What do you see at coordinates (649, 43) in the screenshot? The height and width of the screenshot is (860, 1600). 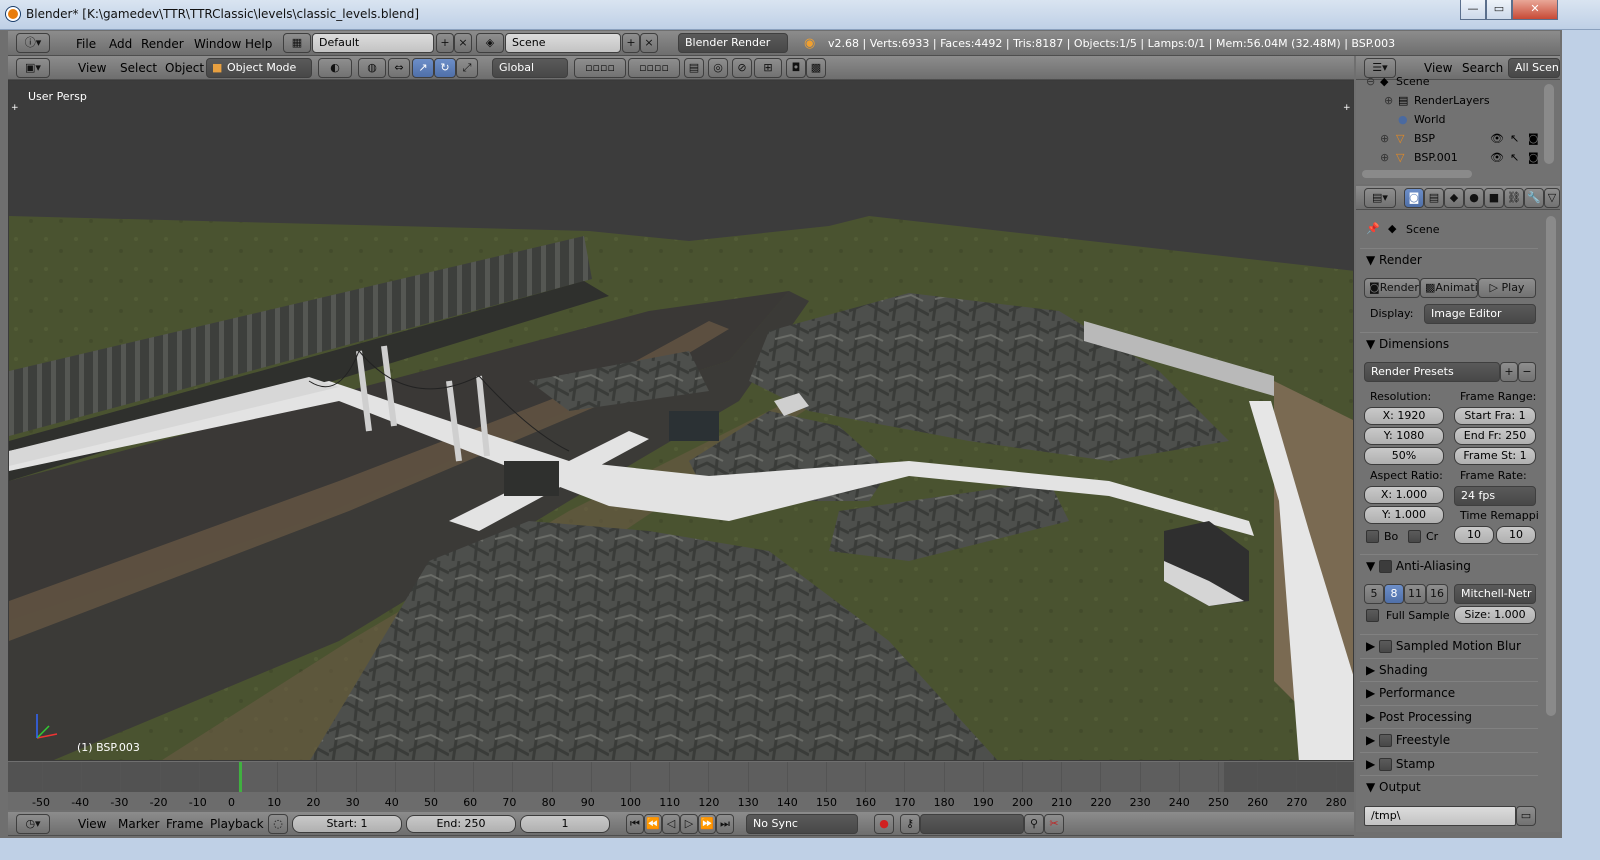 I see `remove-scene-icon: ×` at bounding box center [649, 43].